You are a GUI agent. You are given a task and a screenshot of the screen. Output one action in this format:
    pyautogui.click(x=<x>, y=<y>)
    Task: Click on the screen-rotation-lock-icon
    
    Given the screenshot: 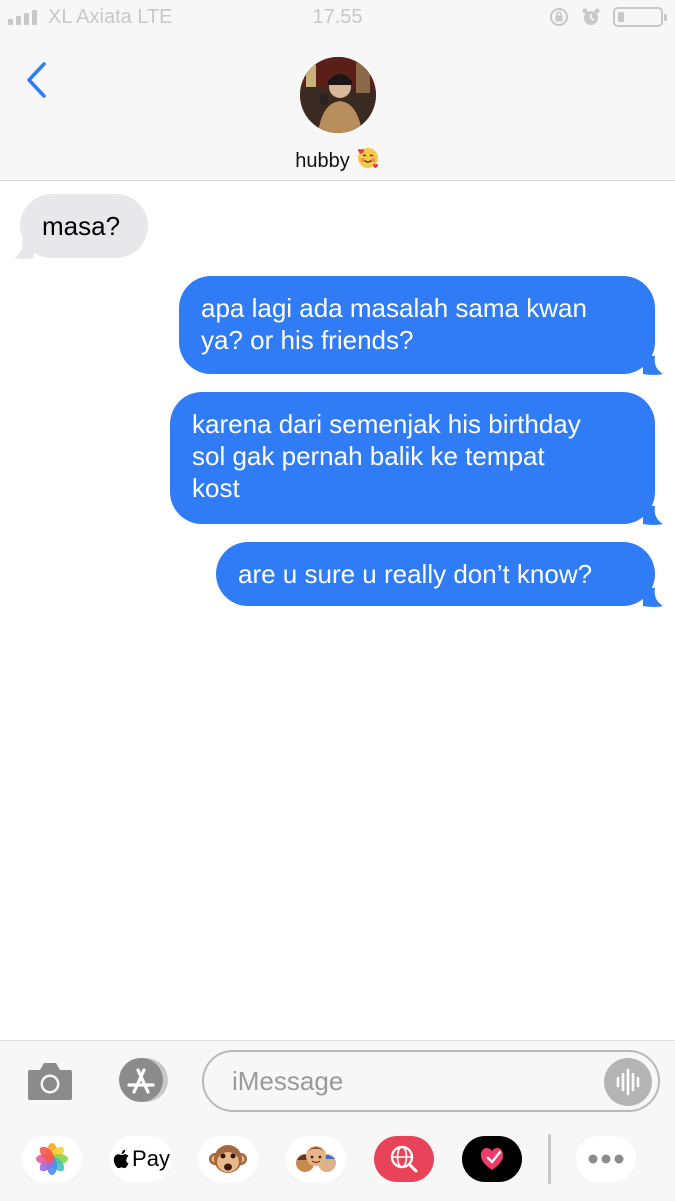 What is the action you would take?
    pyautogui.click(x=559, y=17)
    